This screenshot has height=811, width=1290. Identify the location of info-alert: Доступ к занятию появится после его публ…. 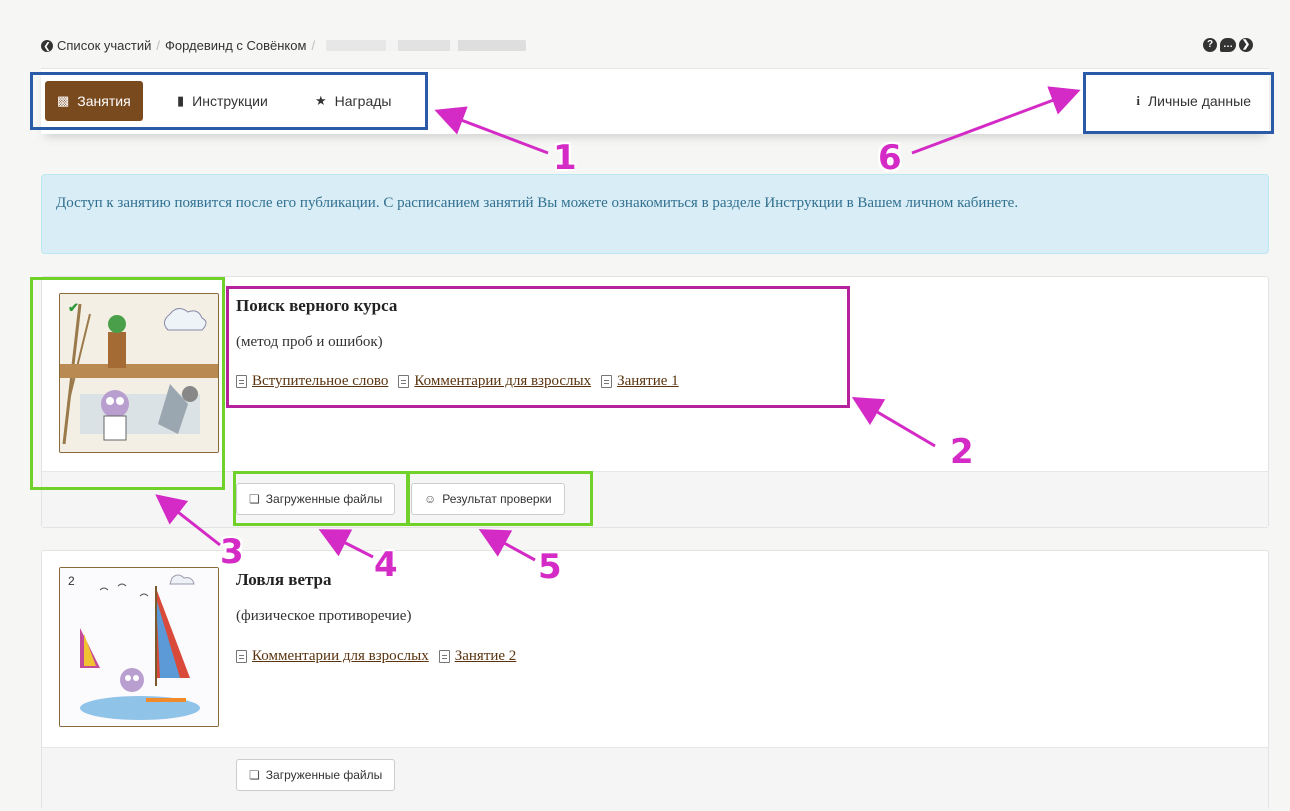
(655, 214).